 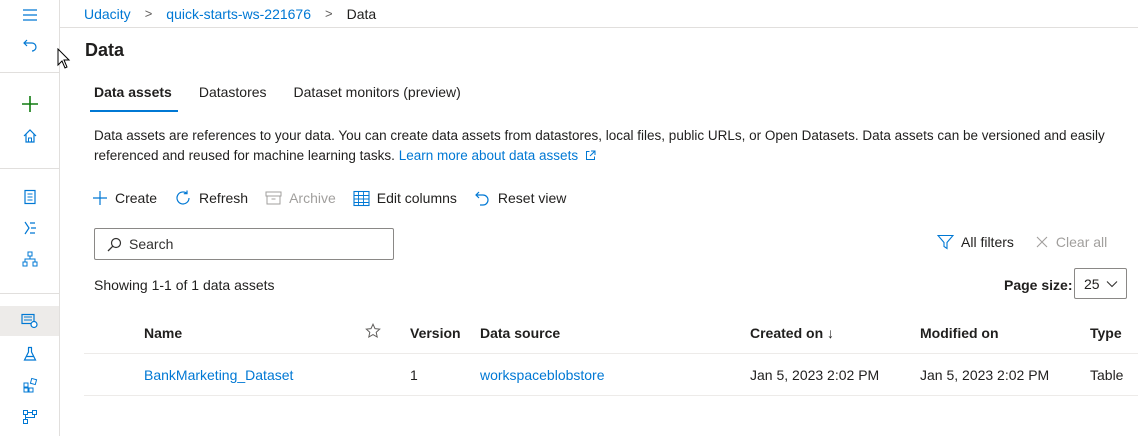 I want to click on hamburger-icon, so click(x=29, y=15).